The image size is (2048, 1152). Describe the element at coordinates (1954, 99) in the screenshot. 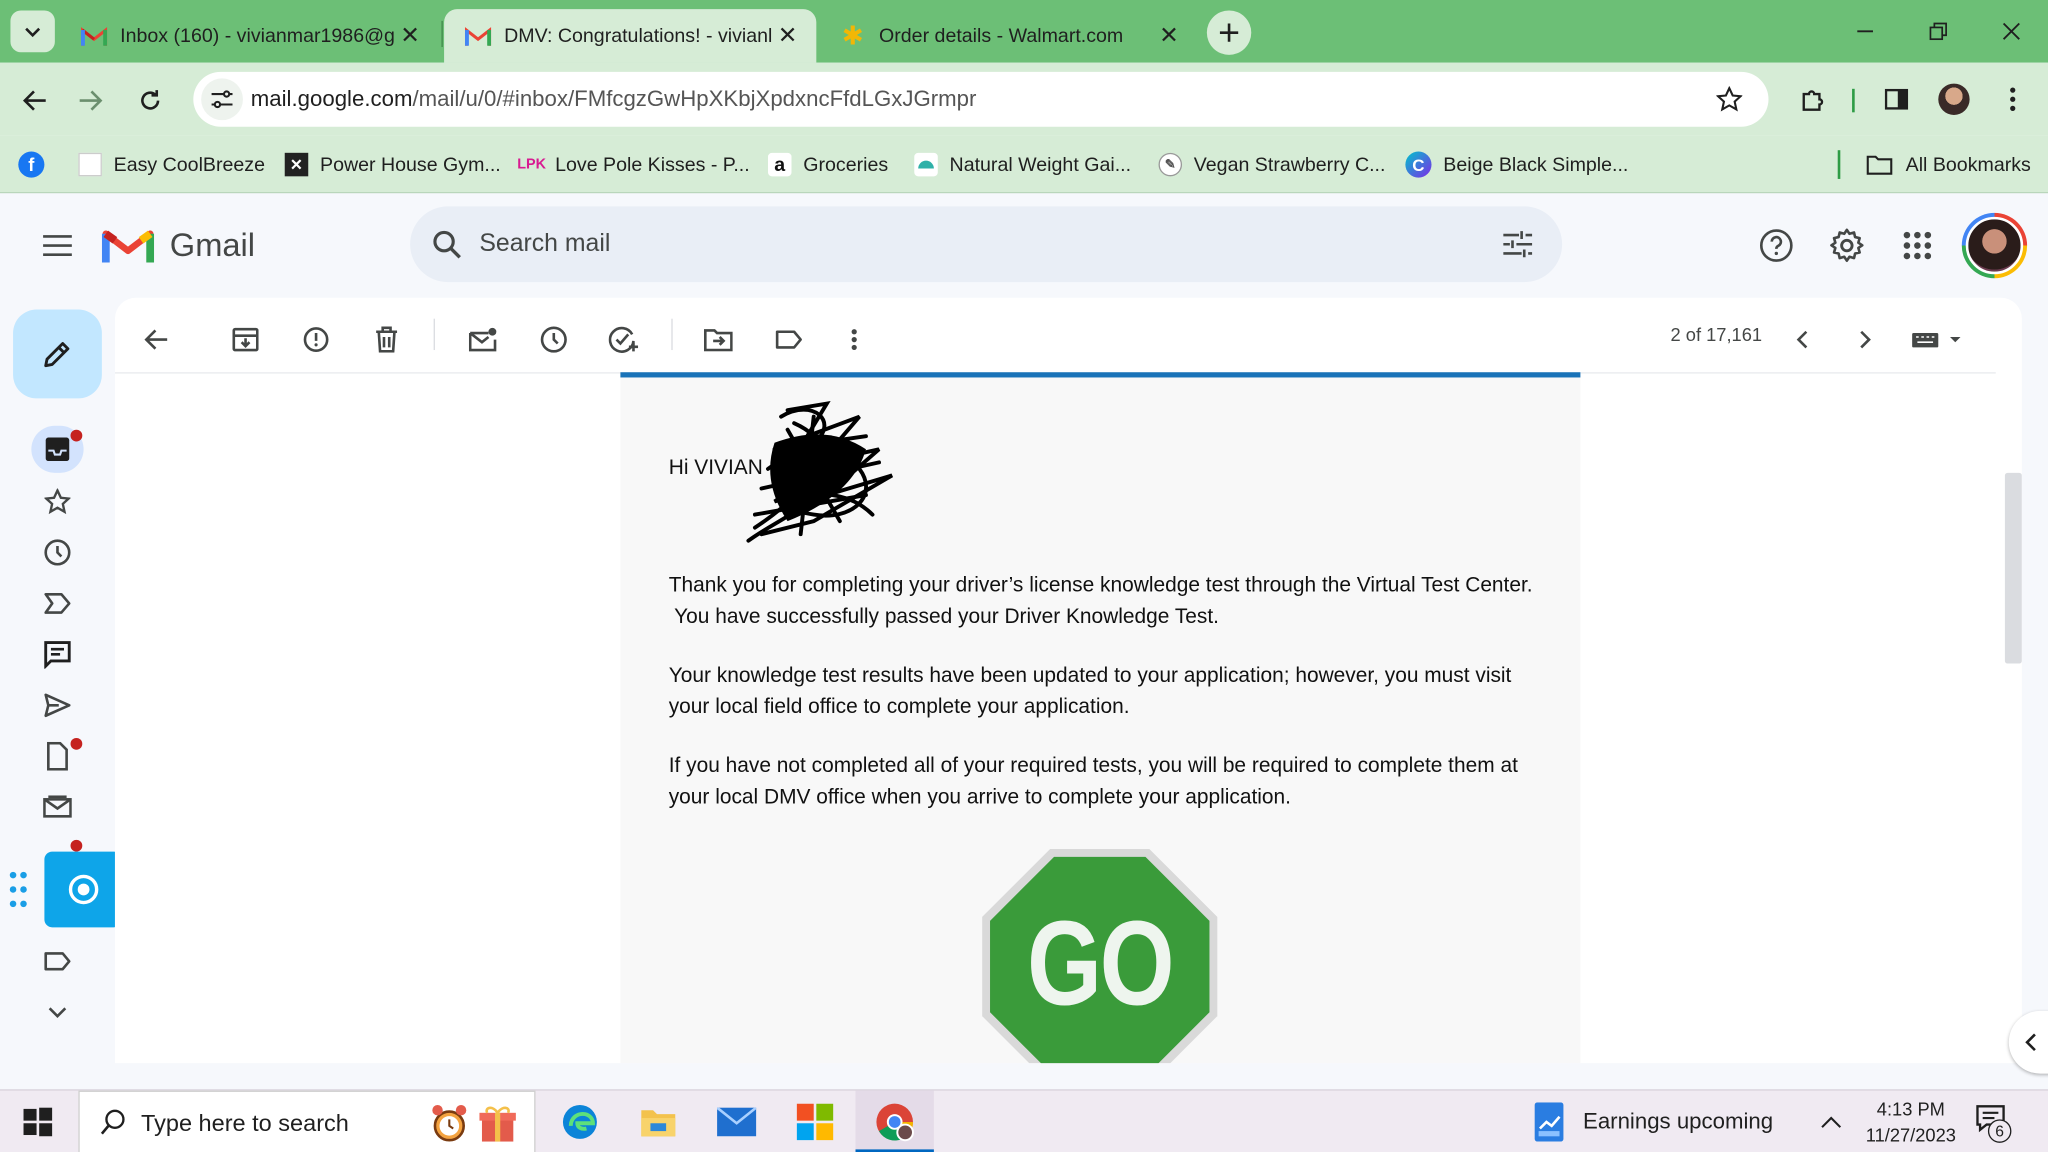

I see `profile-avatar` at that location.